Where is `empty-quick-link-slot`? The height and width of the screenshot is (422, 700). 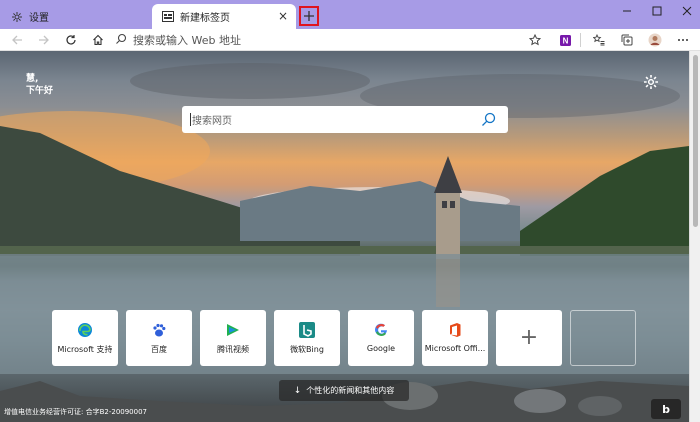 empty-quick-link-slot is located at coordinates (603, 338).